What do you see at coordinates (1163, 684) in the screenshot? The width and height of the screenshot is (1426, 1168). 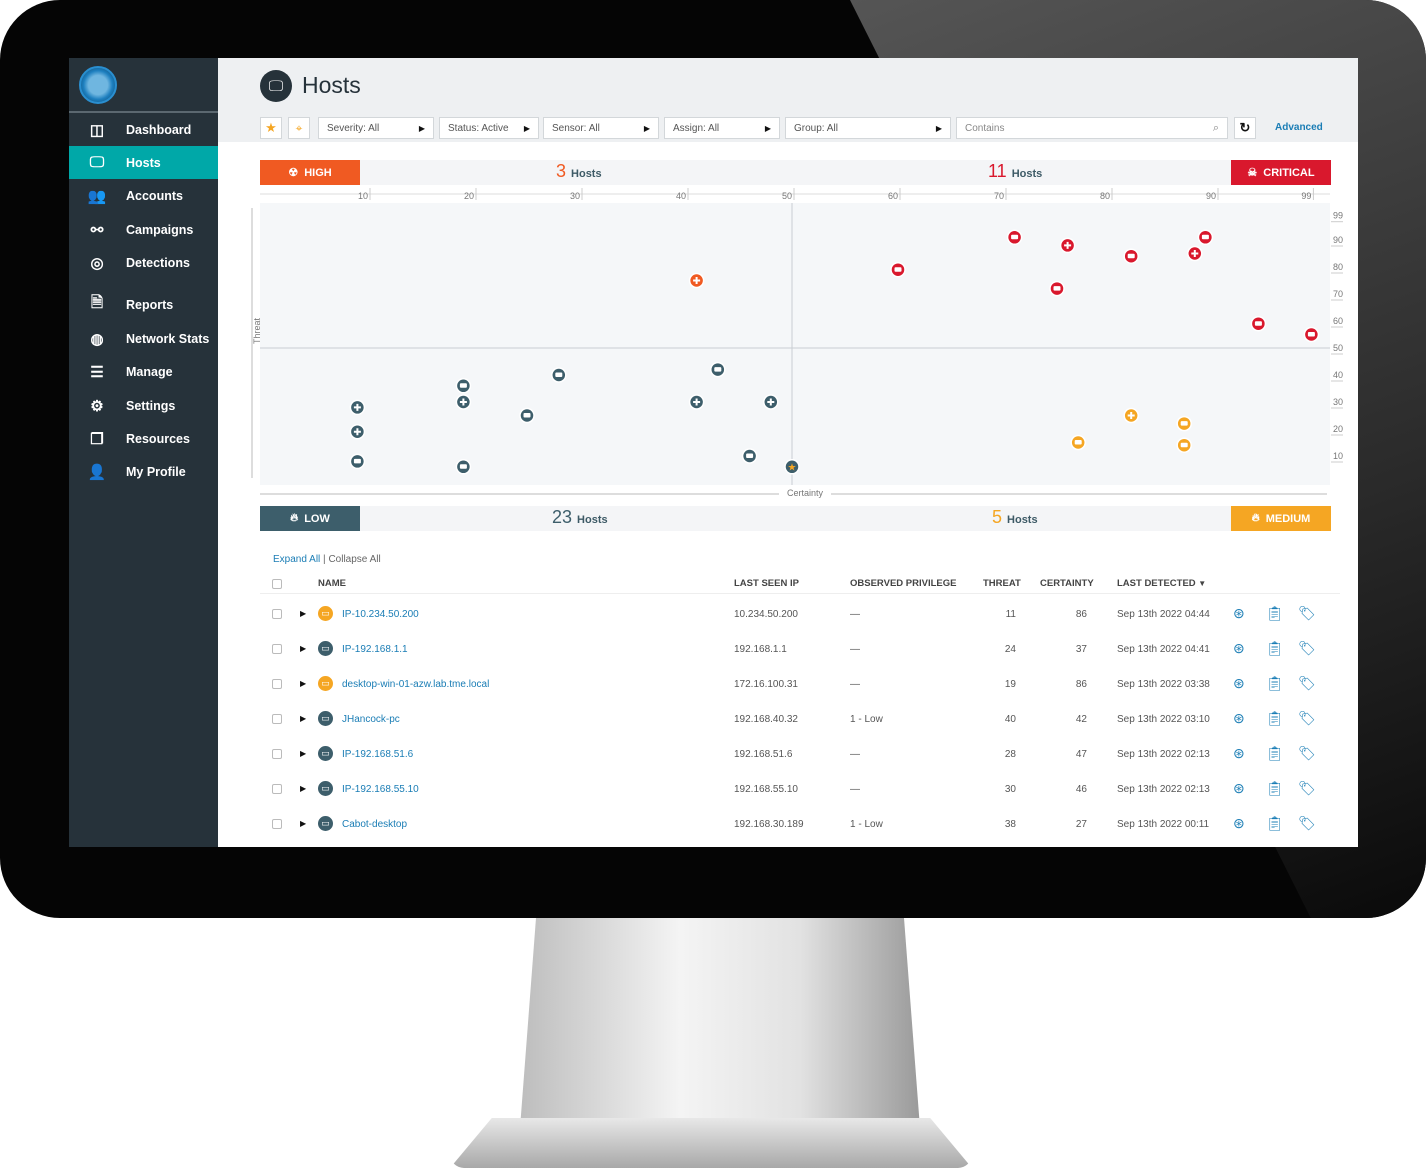 I see `last-detected: Sep 13th 2022 03:38` at bounding box center [1163, 684].